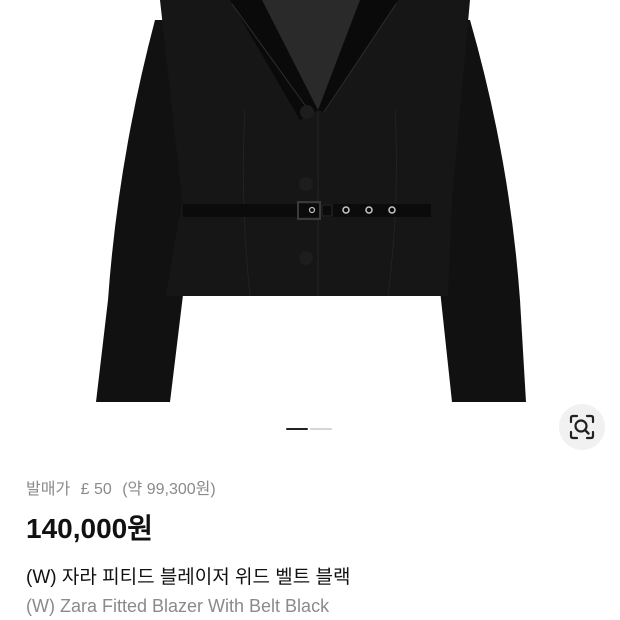  What do you see at coordinates (309, 430) in the screenshot?
I see `image-pager-dots` at bounding box center [309, 430].